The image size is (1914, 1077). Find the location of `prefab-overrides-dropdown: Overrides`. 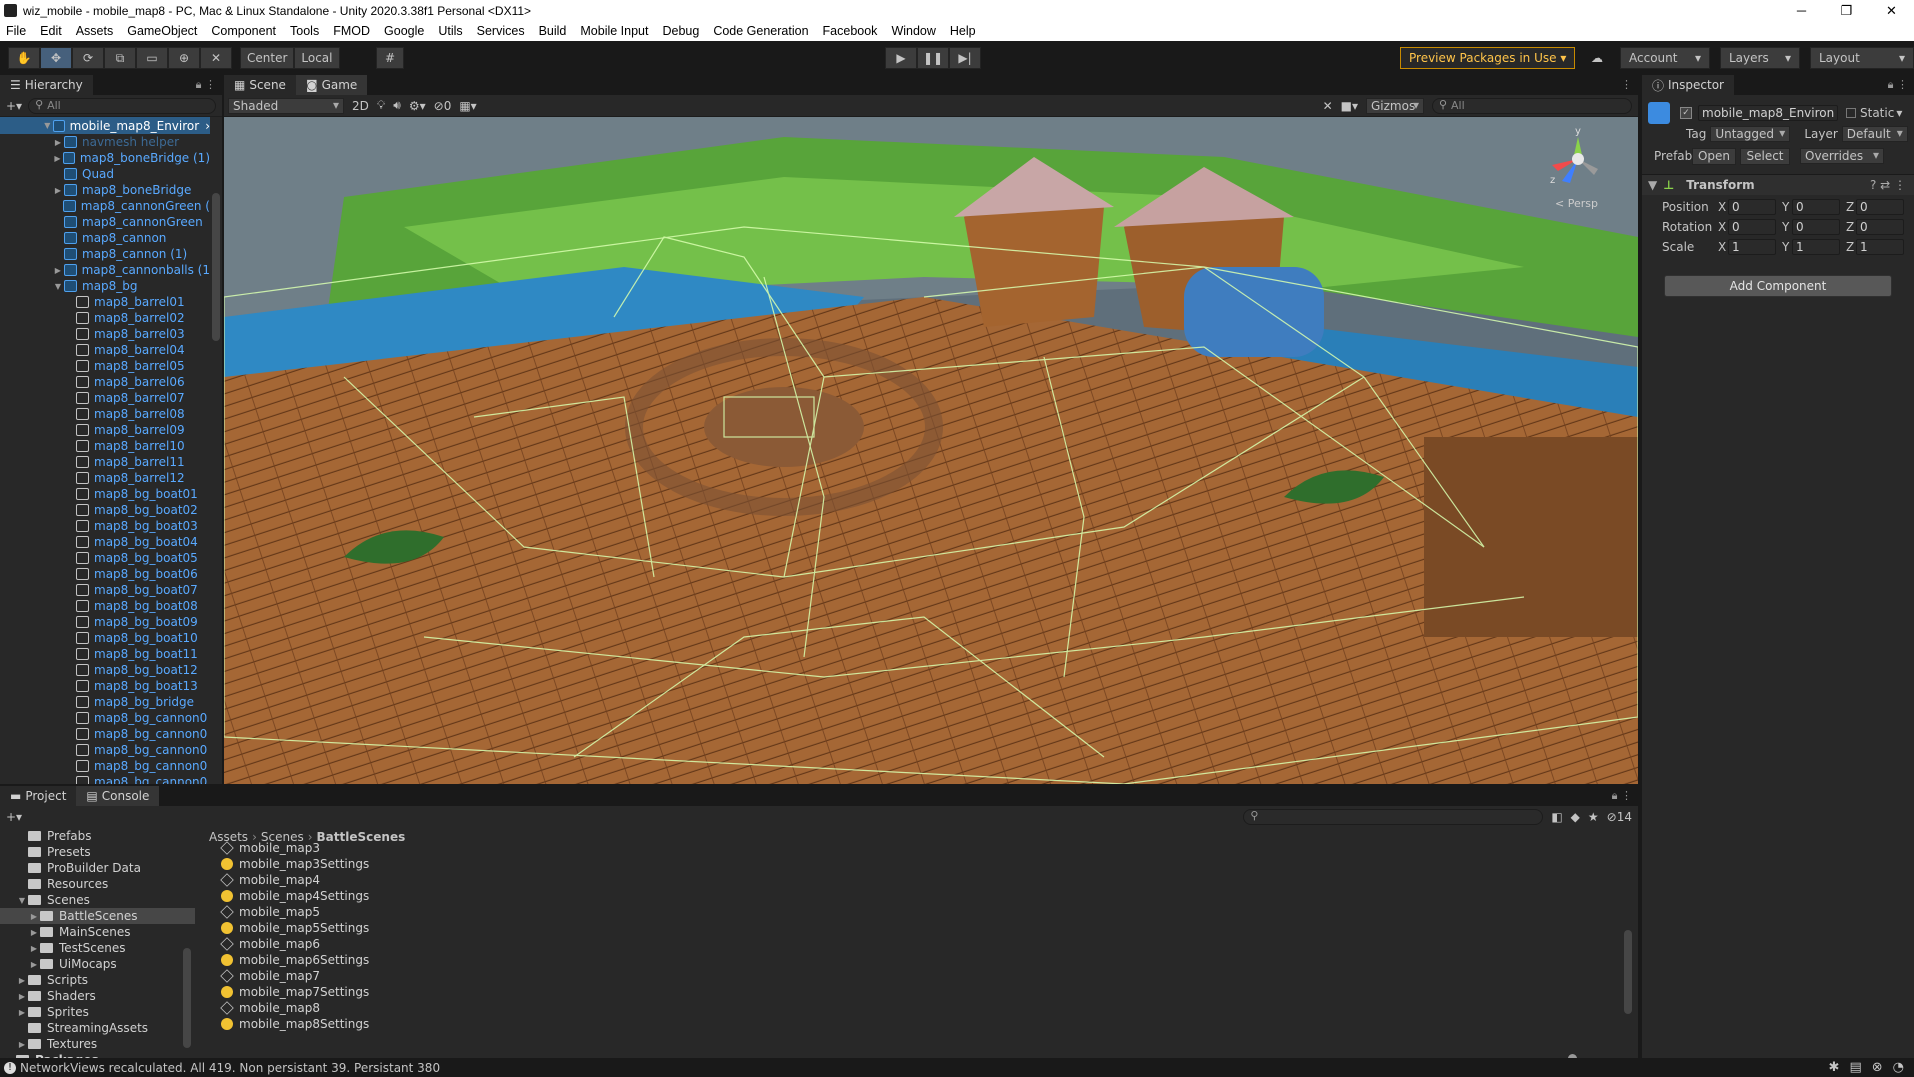

prefab-overrides-dropdown: Overrides is located at coordinates (1842, 156).